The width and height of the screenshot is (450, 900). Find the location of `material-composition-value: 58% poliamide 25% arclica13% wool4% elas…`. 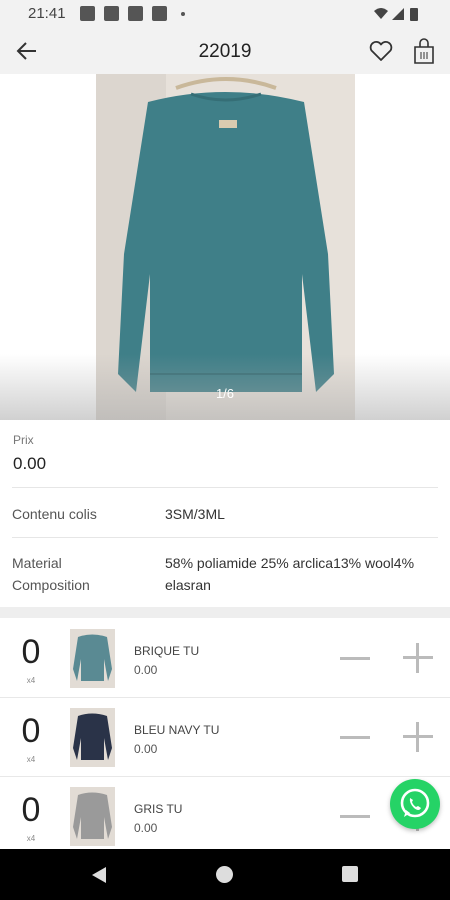

material-composition-value: 58% poliamide 25% arclica13% wool4% elas… is located at coordinates (290, 574).